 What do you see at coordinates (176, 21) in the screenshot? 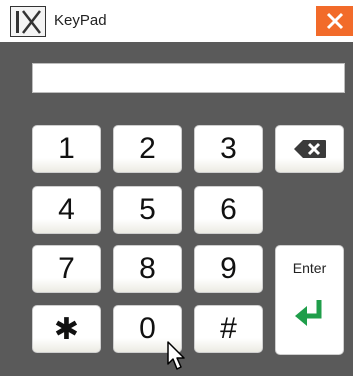
I see `title-bar: KeyPad` at bounding box center [176, 21].